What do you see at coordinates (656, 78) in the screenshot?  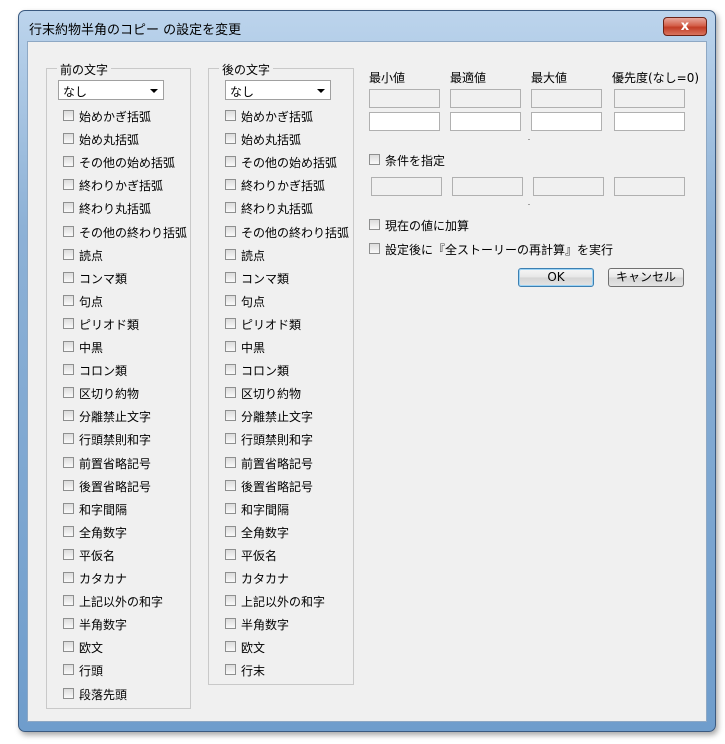 I see `priority-header: 優先度(なし=0)` at bounding box center [656, 78].